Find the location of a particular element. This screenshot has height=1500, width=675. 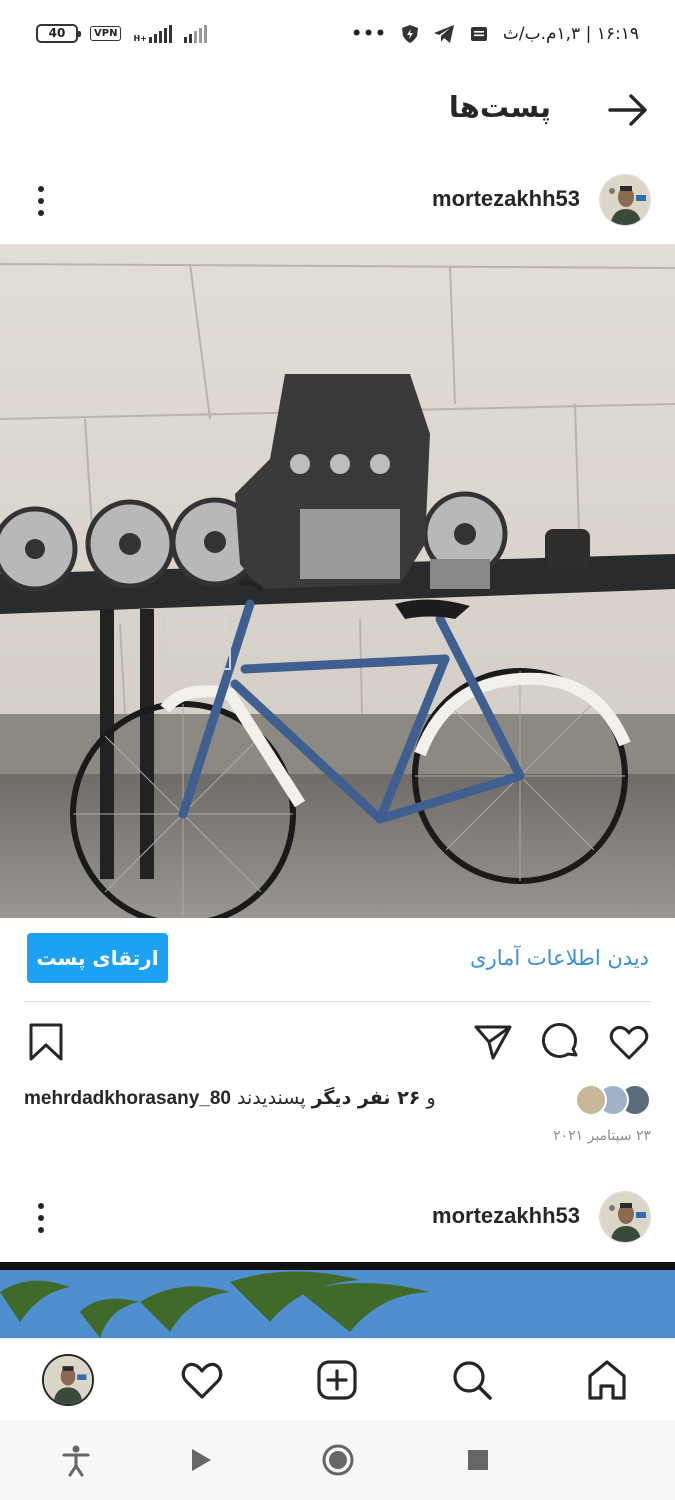

page-title: پست‌ها is located at coordinates (499, 107).